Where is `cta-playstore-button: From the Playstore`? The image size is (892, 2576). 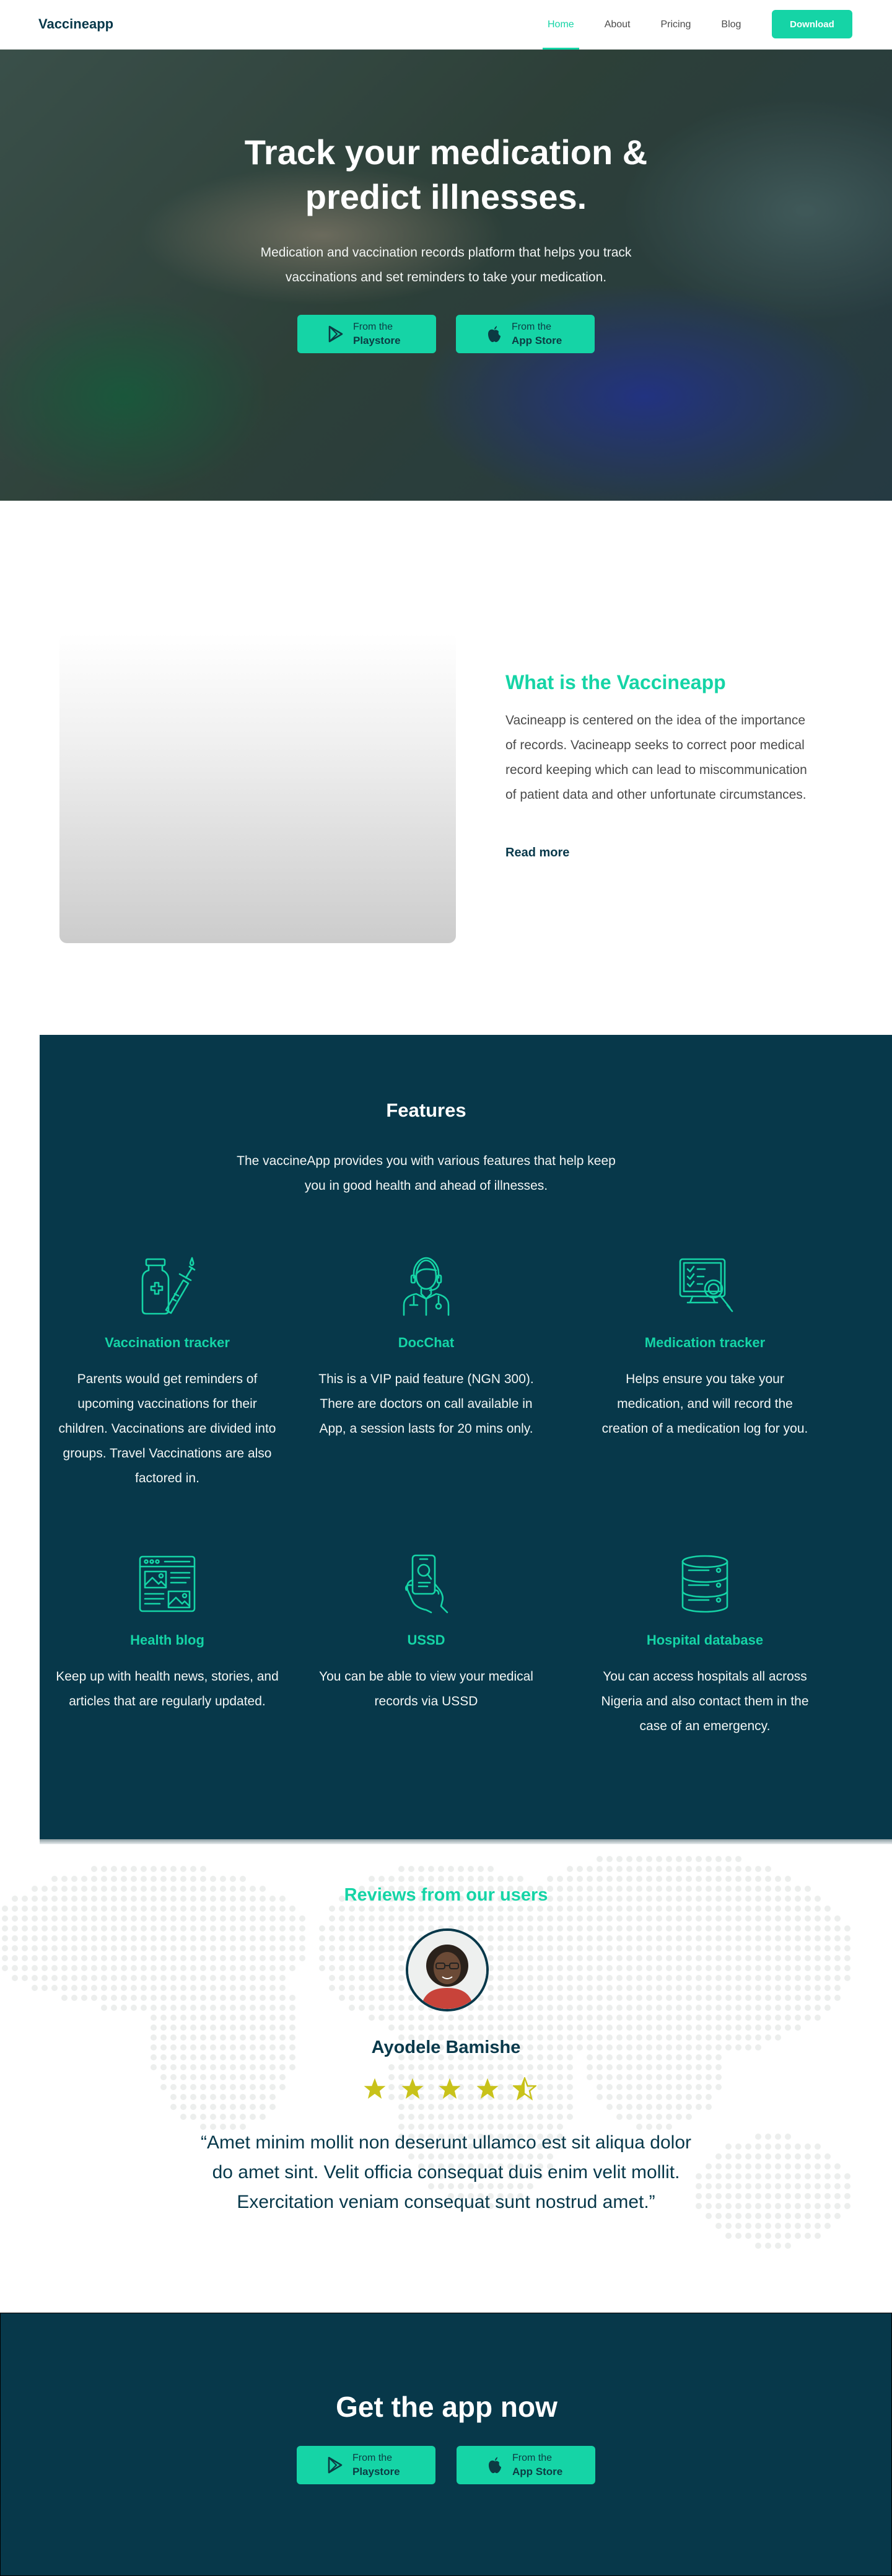 cta-playstore-button: From the Playstore is located at coordinates (366, 2465).